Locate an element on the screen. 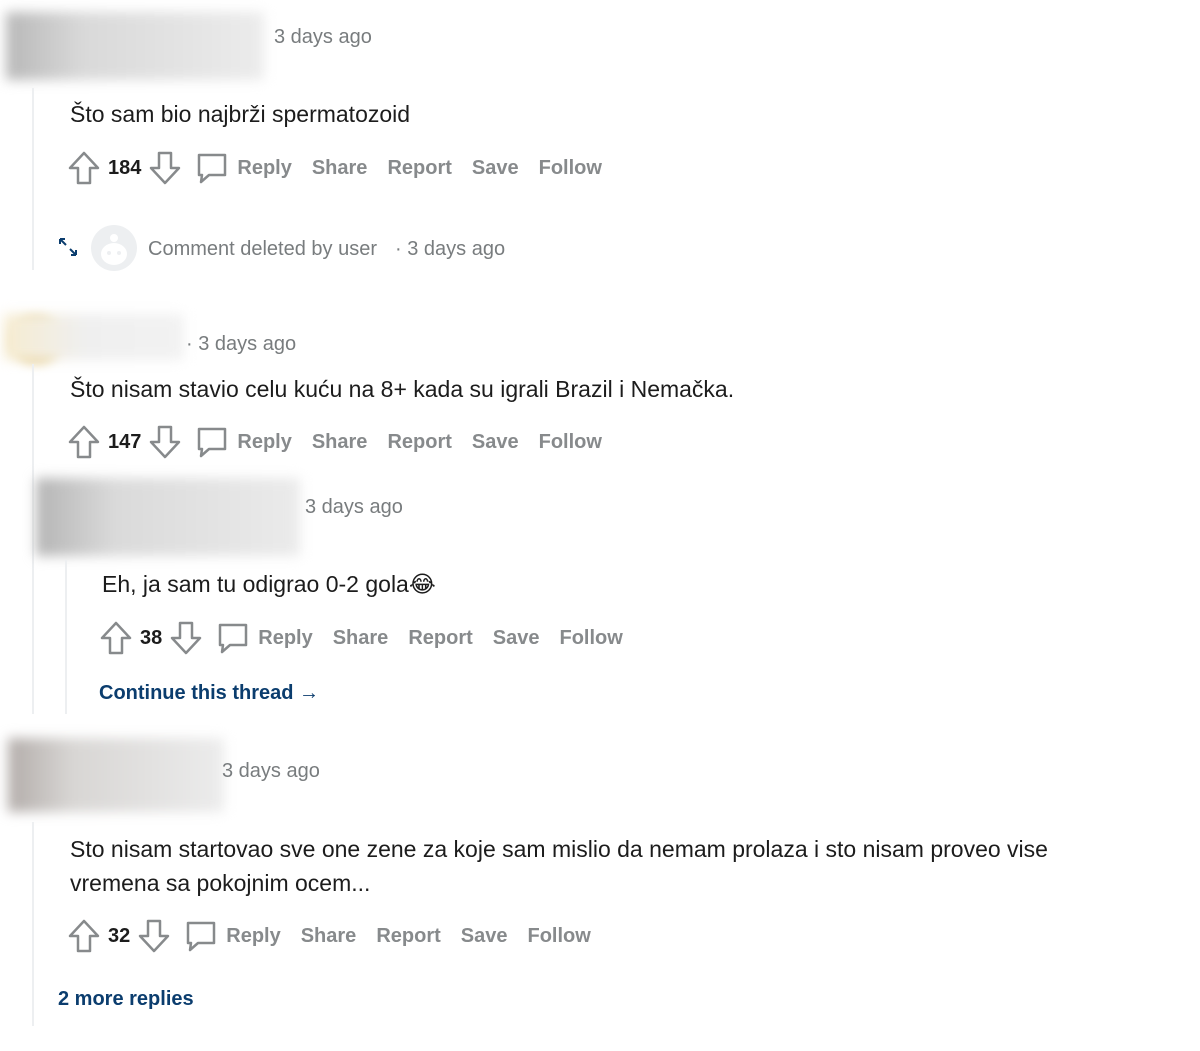 The width and height of the screenshot is (1200, 1051). reply-timestamp: 3 days ago is located at coordinates (354, 507).